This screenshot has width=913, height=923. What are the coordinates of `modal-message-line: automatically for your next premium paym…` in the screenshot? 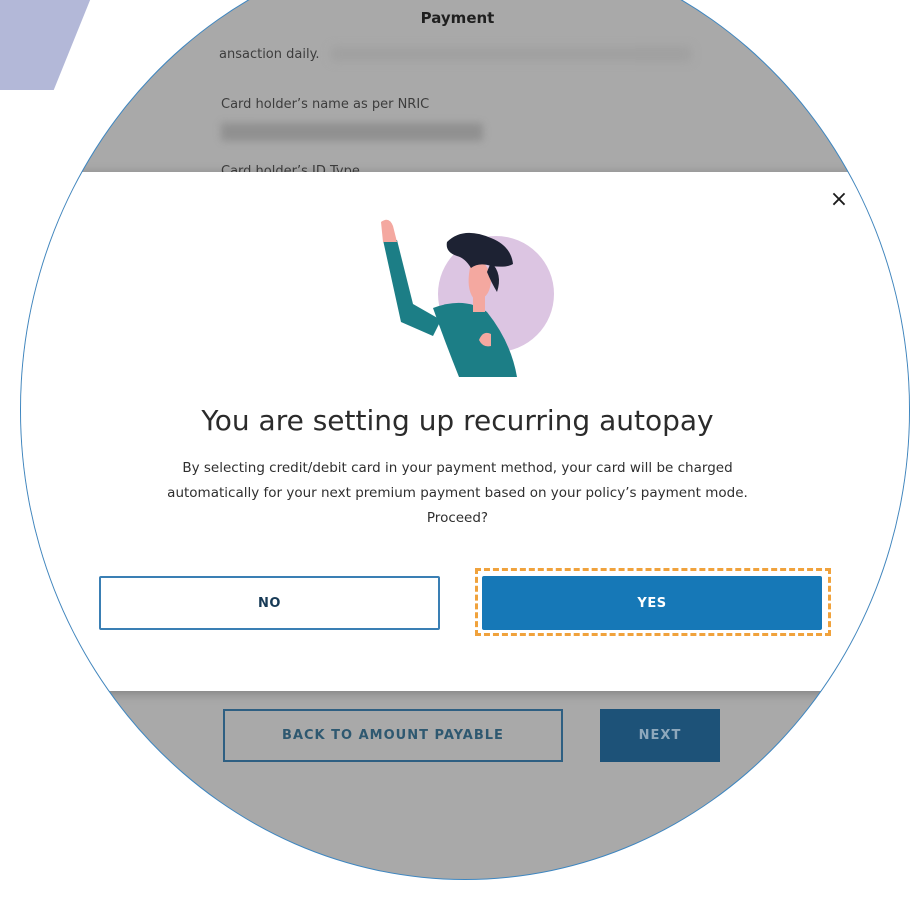 It's located at (457, 493).